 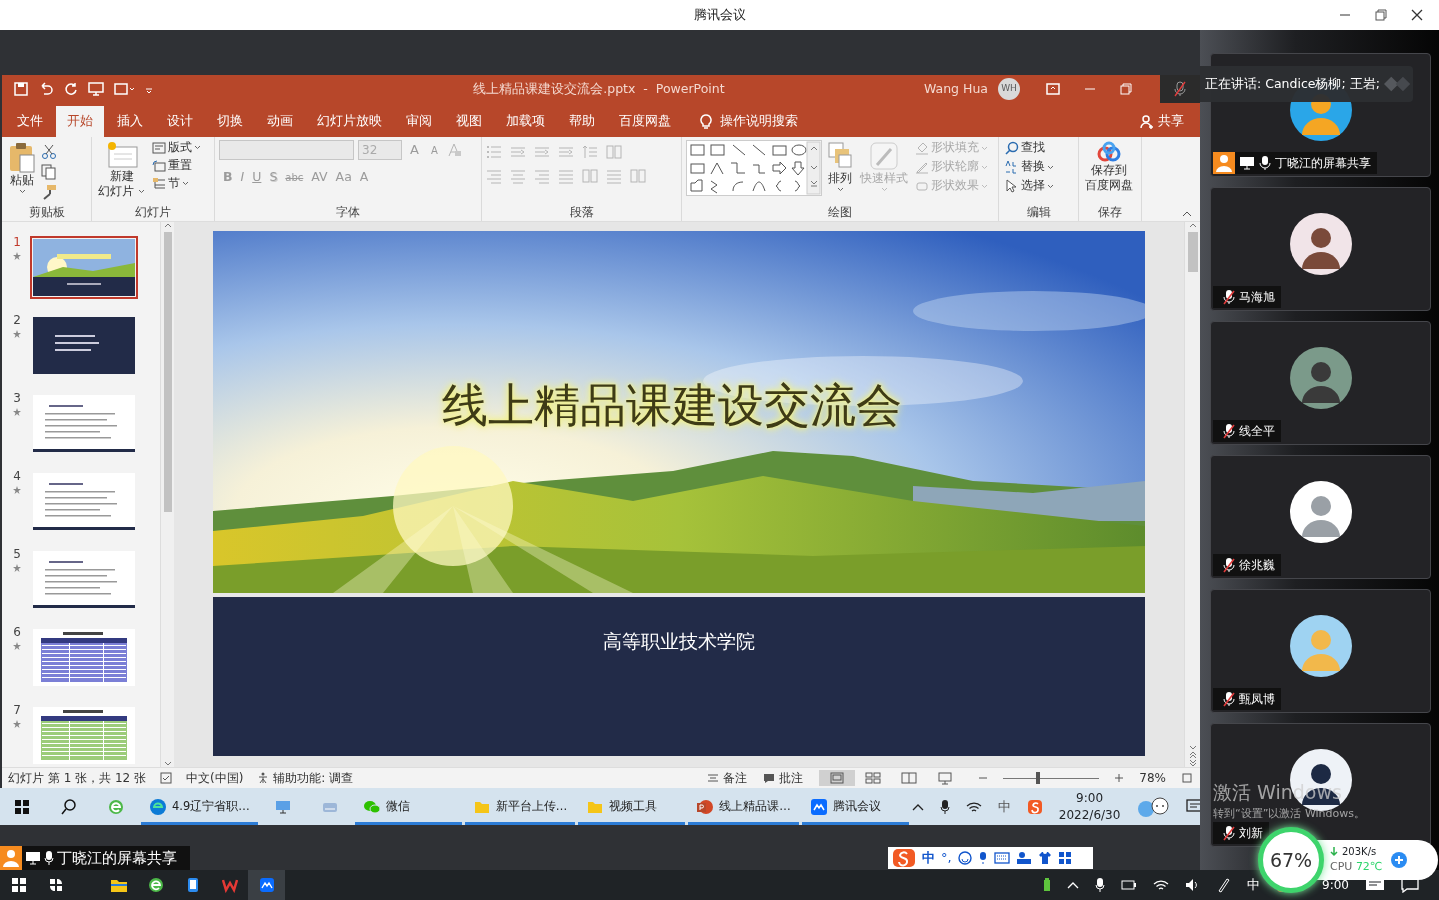 I want to click on ribbon-tab: 文件, so click(x=30, y=121).